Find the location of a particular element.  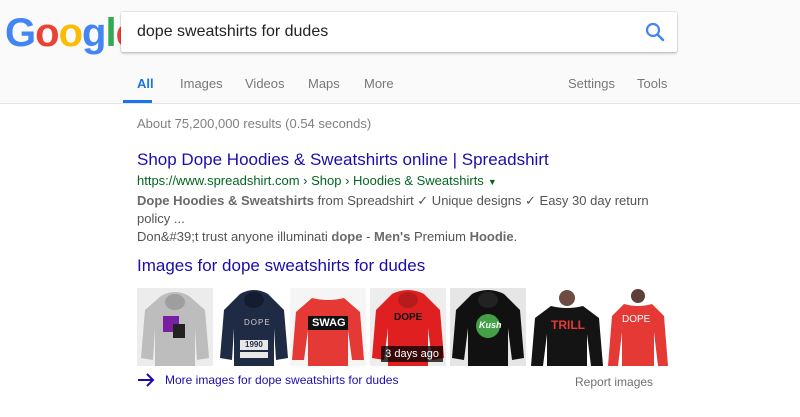

logo-letter: l is located at coordinates (110, 33).